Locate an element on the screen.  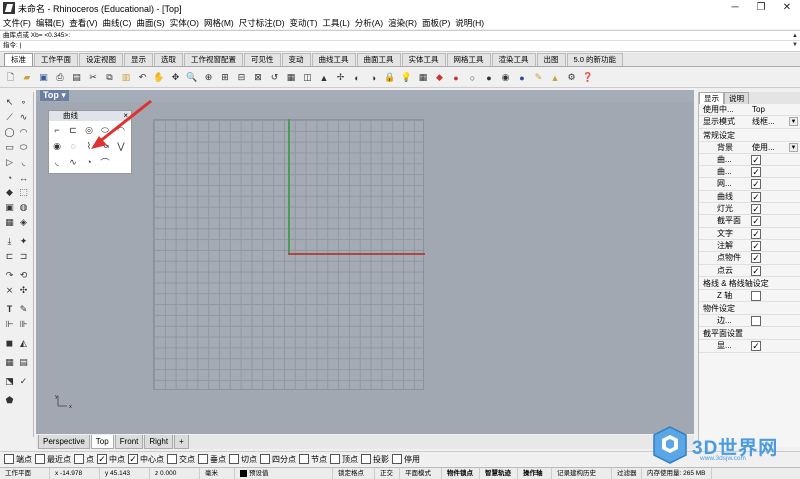
osnap-option: 点 is located at coordinates (84, 459).